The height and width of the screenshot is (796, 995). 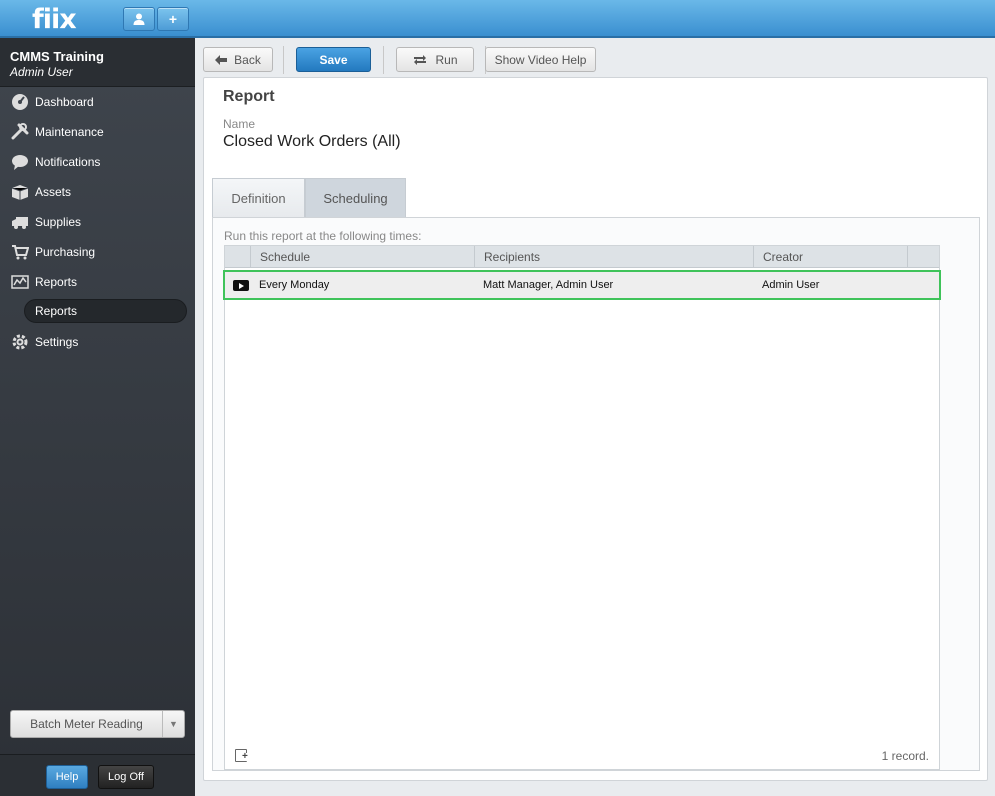 What do you see at coordinates (97, 102) in the screenshot?
I see `sidebar-item-dashboard: Dashboard` at bounding box center [97, 102].